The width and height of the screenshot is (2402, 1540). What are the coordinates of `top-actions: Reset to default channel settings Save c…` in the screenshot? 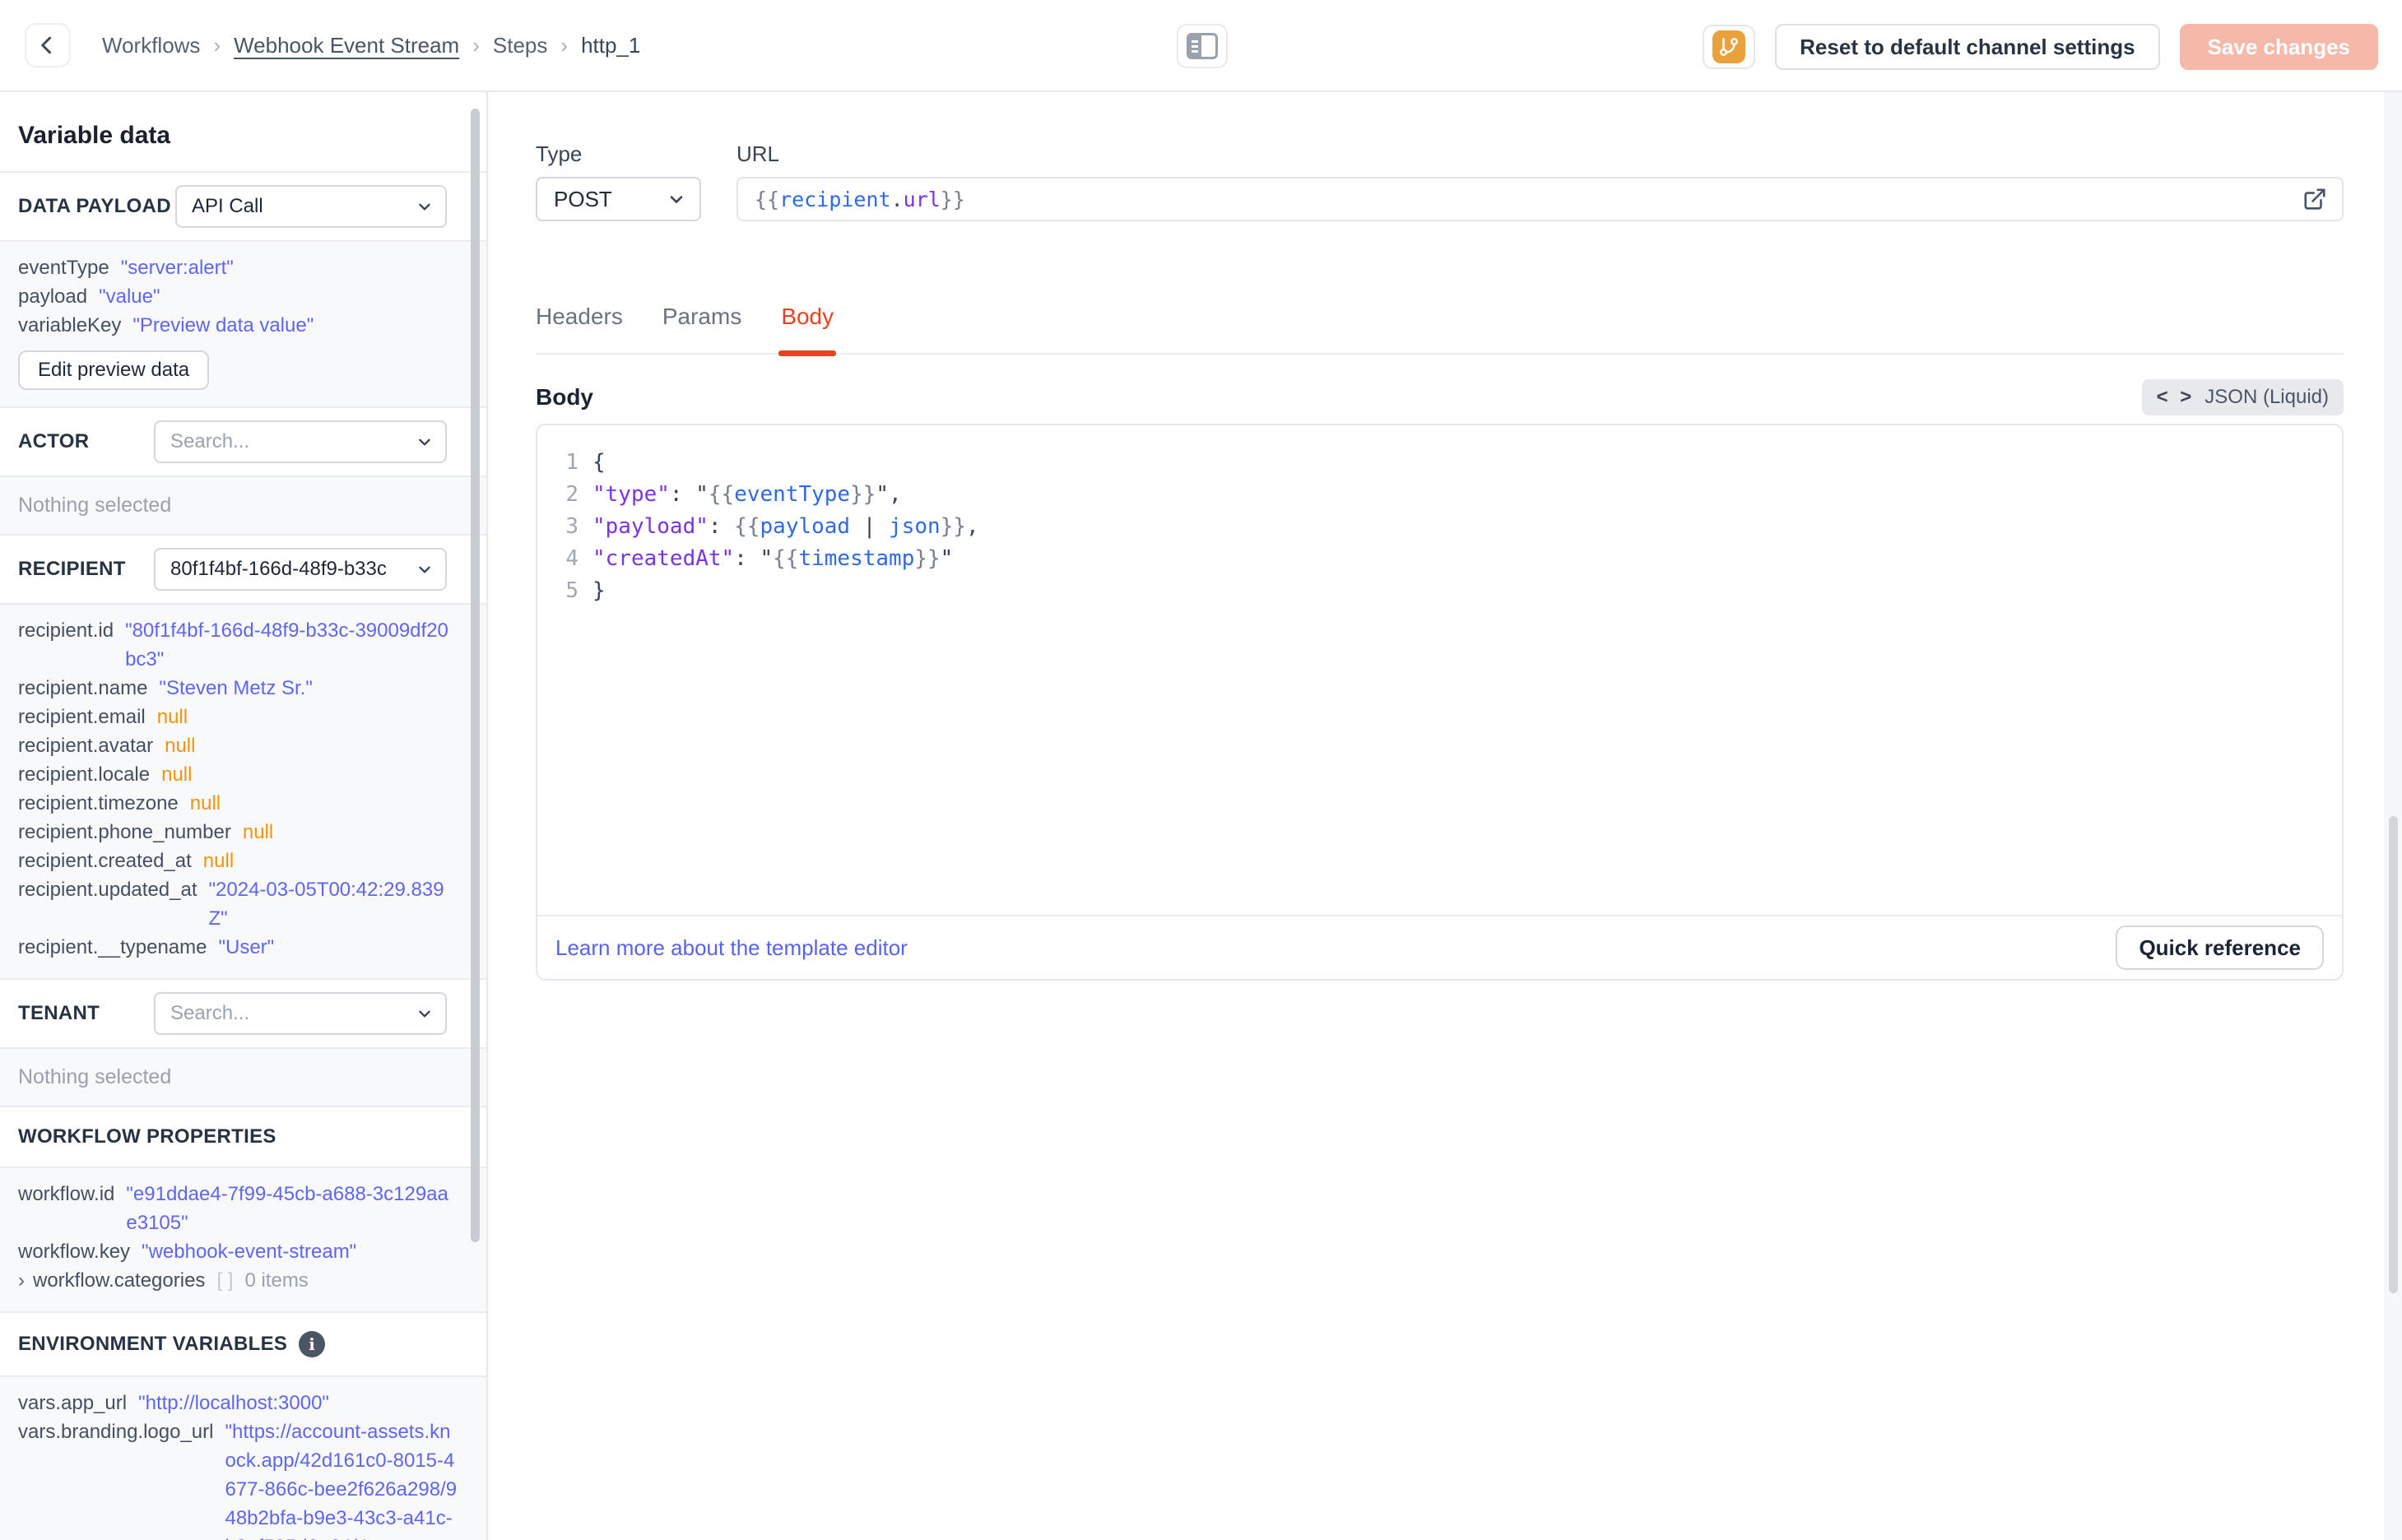 It's located at (2041, 47).